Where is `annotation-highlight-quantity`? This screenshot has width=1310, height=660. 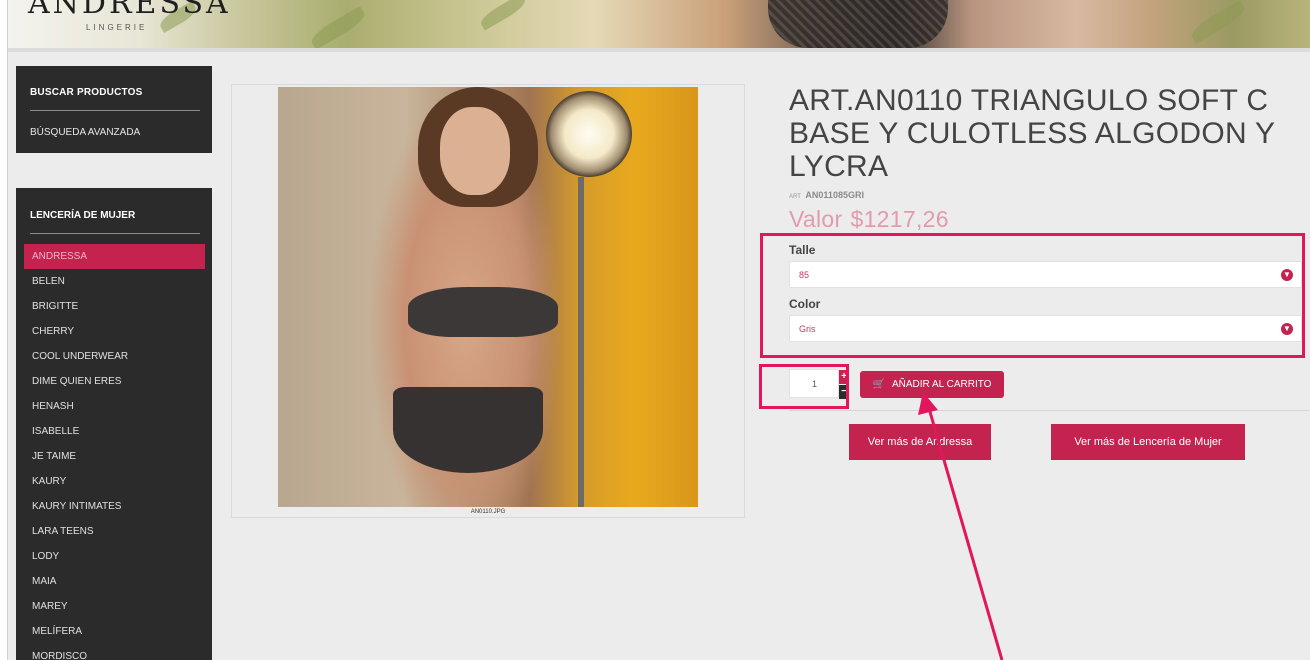 annotation-highlight-quantity is located at coordinates (804, 386).